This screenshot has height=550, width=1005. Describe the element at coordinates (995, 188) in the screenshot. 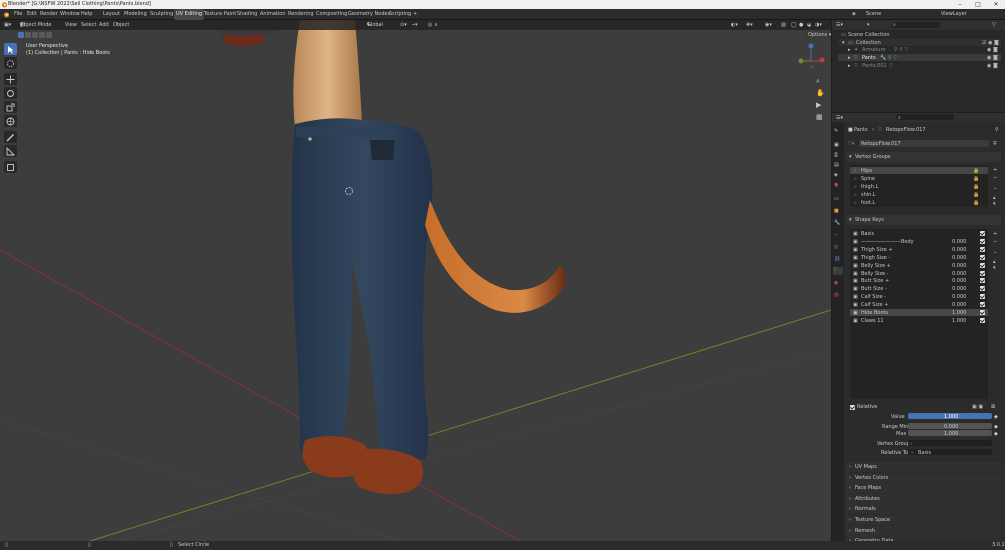

I see `vertex-group-specials-icon: ⌄` at that location.